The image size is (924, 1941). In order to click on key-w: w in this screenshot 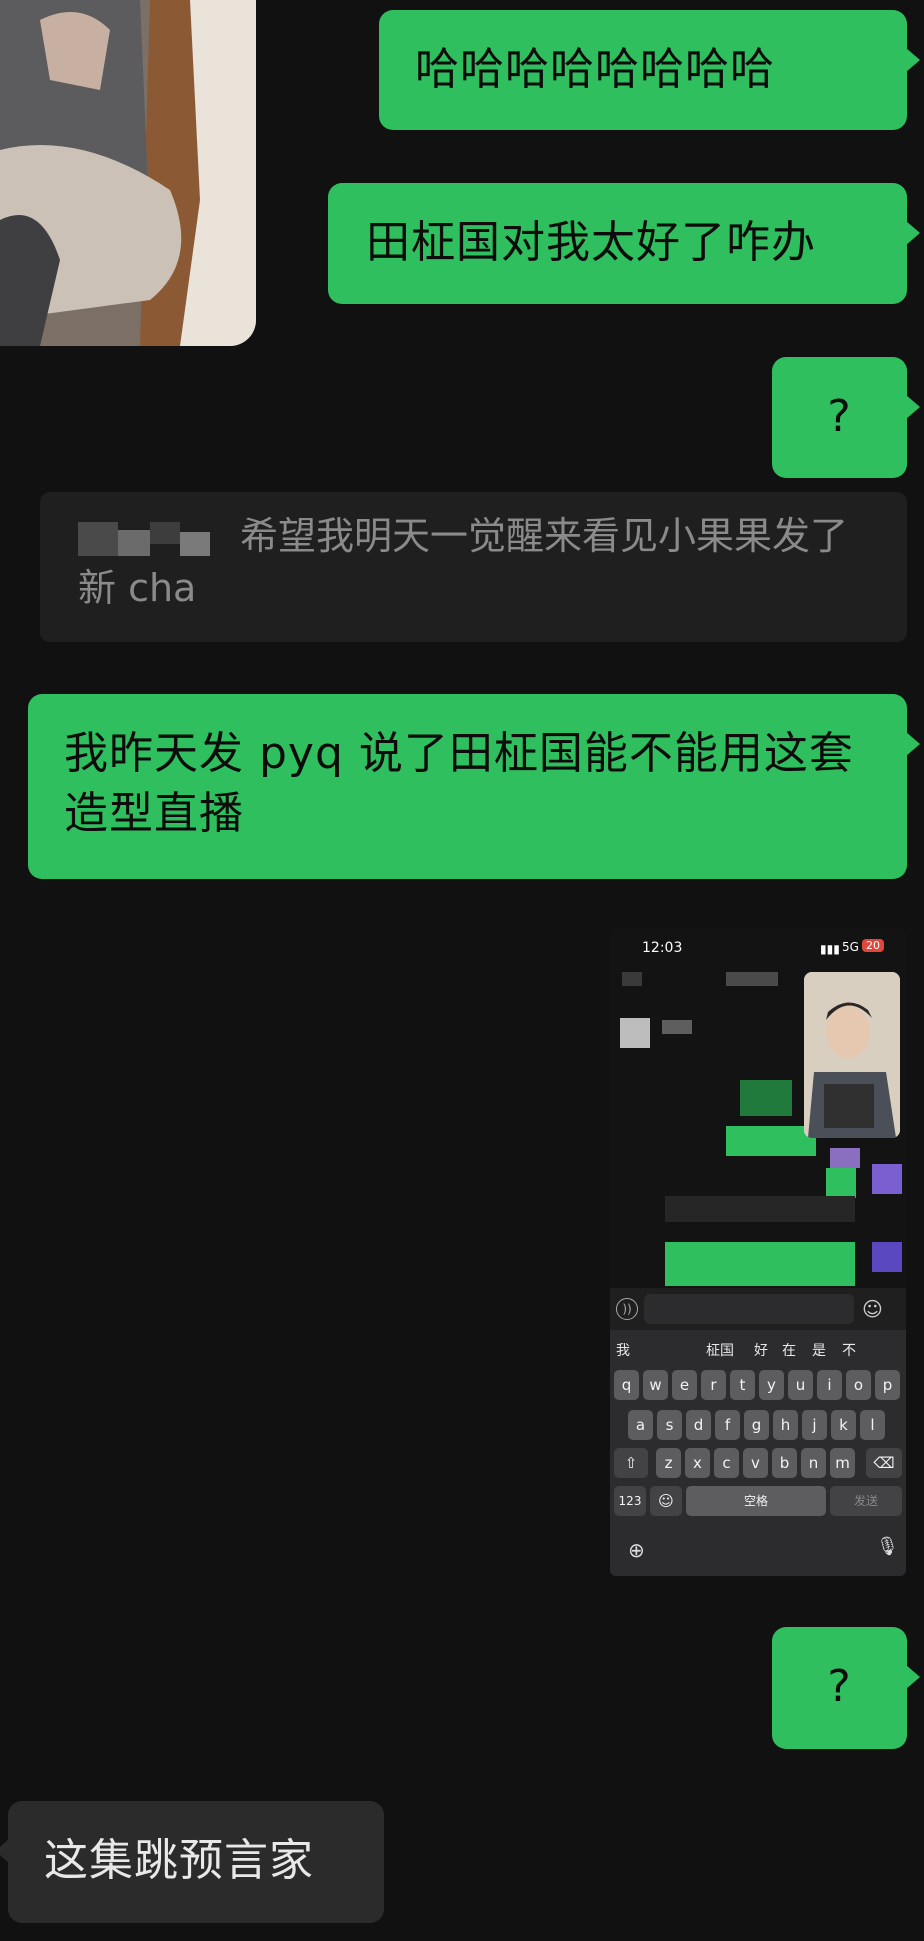, I will do `click(655, 1385)`.